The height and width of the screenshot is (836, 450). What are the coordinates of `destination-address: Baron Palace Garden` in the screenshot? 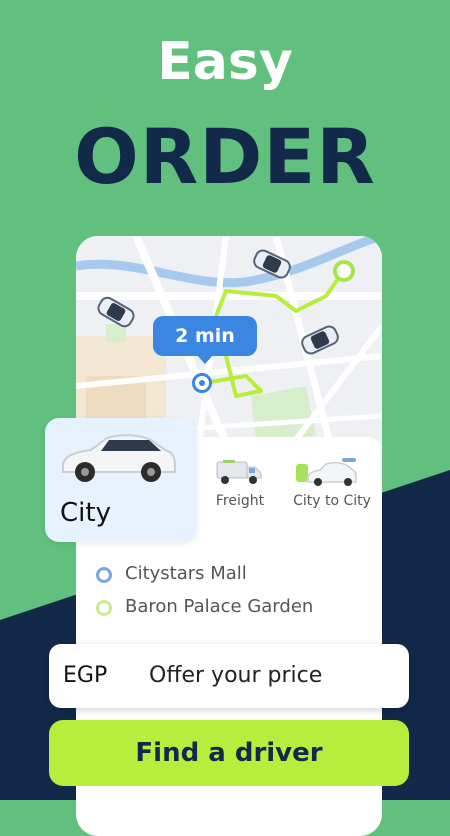 It's located at (219, 606).